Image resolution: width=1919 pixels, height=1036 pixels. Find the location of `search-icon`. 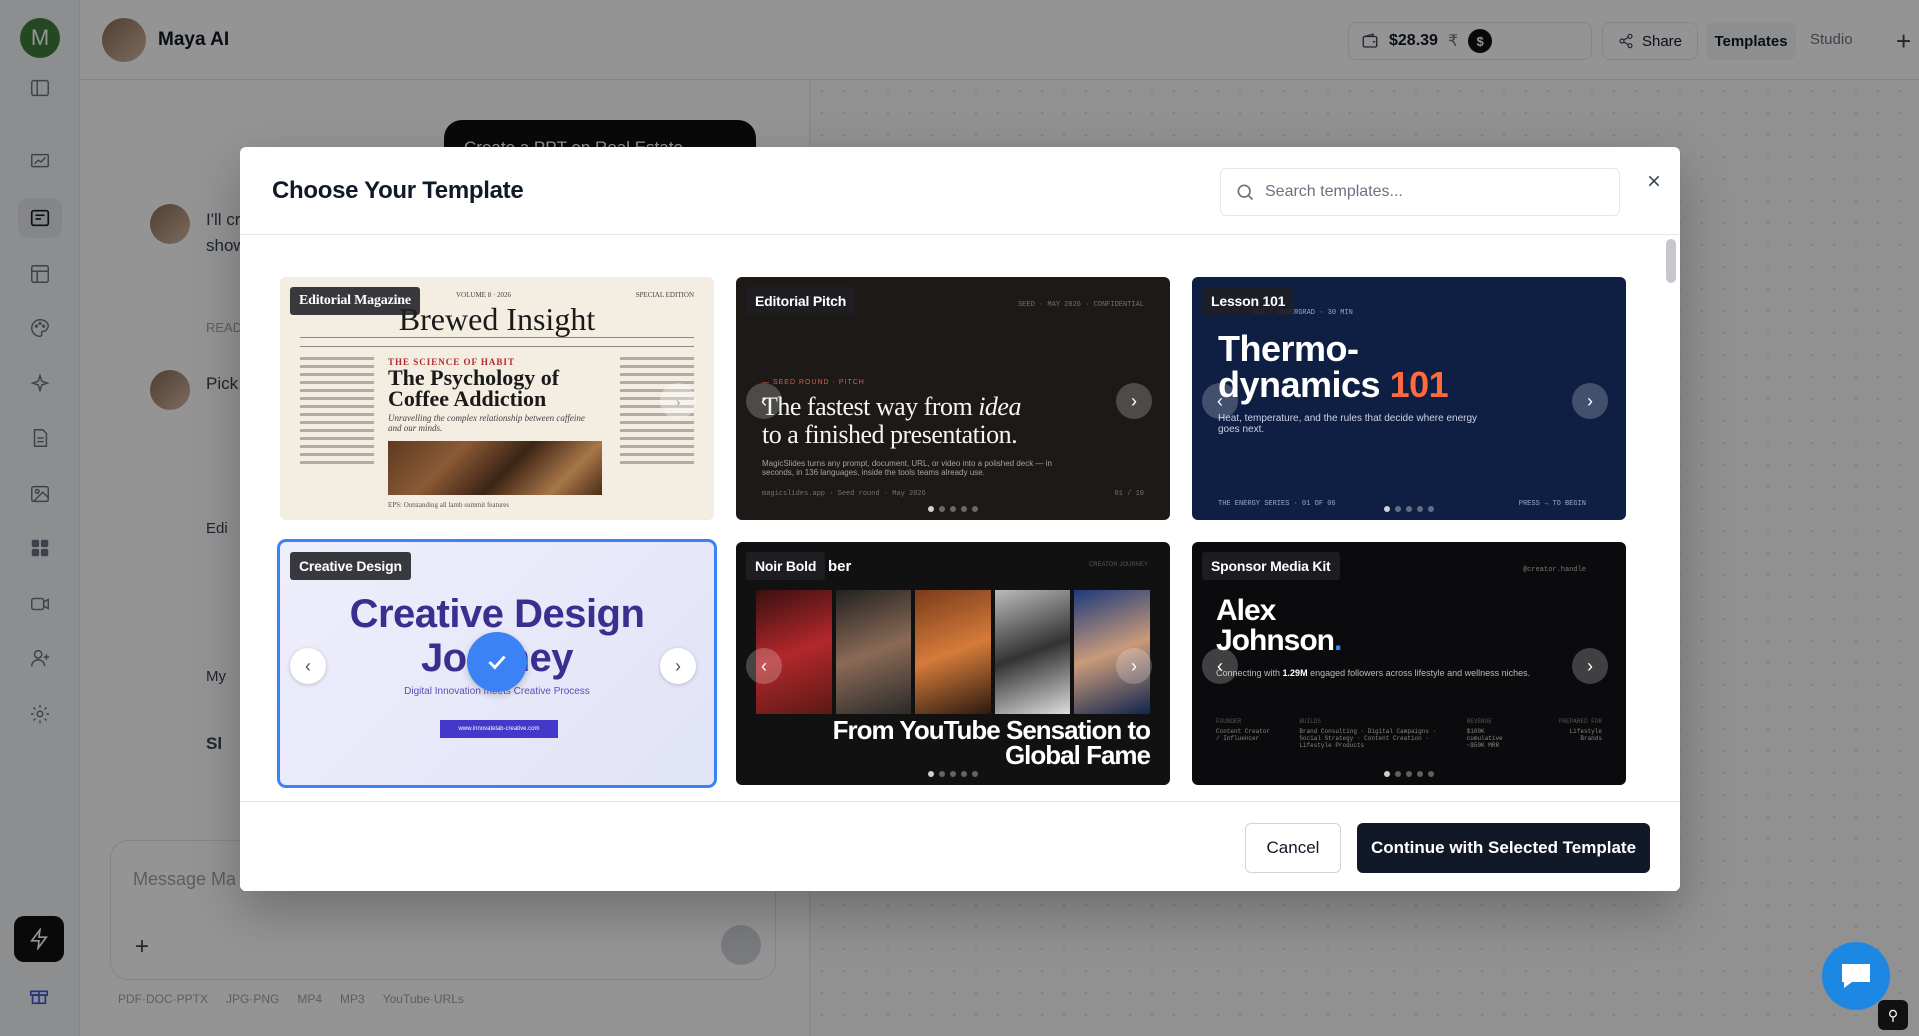

search-icon is located at coordinates (1245, 192).